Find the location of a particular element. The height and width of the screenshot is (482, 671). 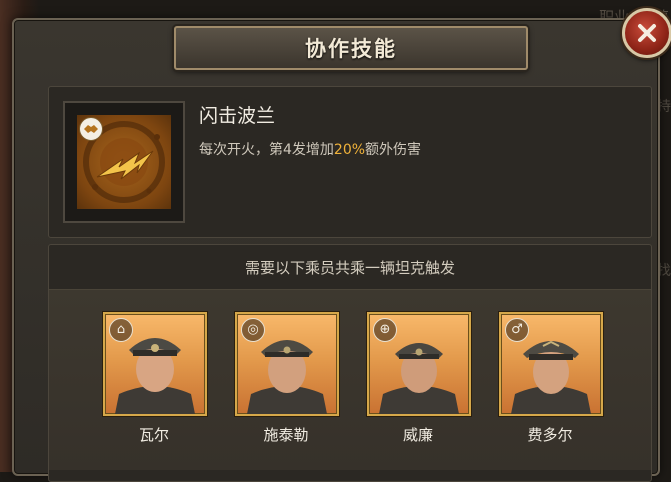

gunner-crosshair-icon: ⊕ is located at coordinates (385, 330).